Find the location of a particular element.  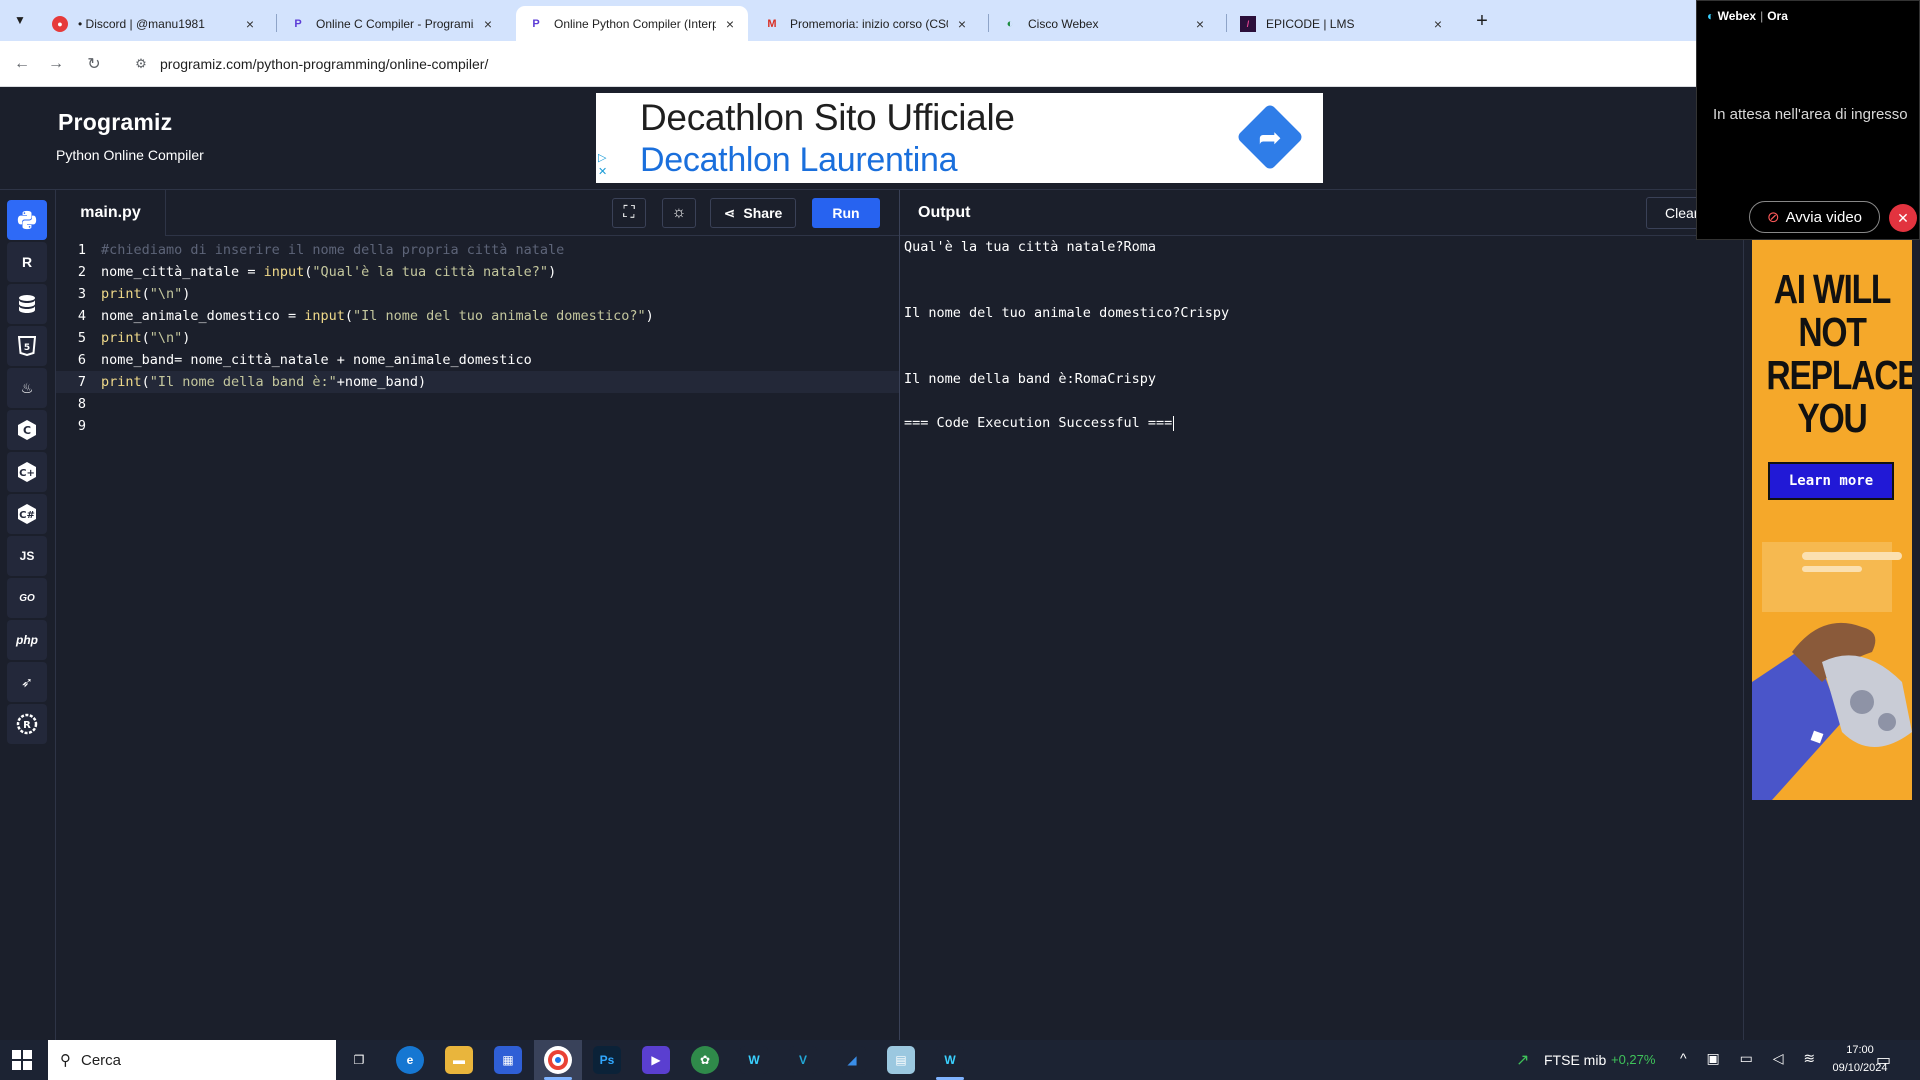

system-tray-icons: ^ ▣ ▭ ◁ ≋ is located at coordinates (1751, 1058).